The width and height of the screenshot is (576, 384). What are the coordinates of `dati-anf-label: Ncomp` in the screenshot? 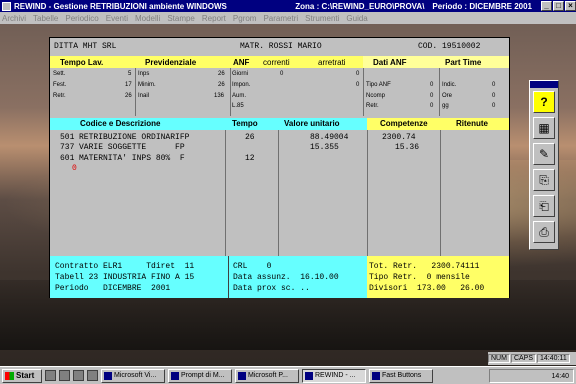 It's located at (376, 96).